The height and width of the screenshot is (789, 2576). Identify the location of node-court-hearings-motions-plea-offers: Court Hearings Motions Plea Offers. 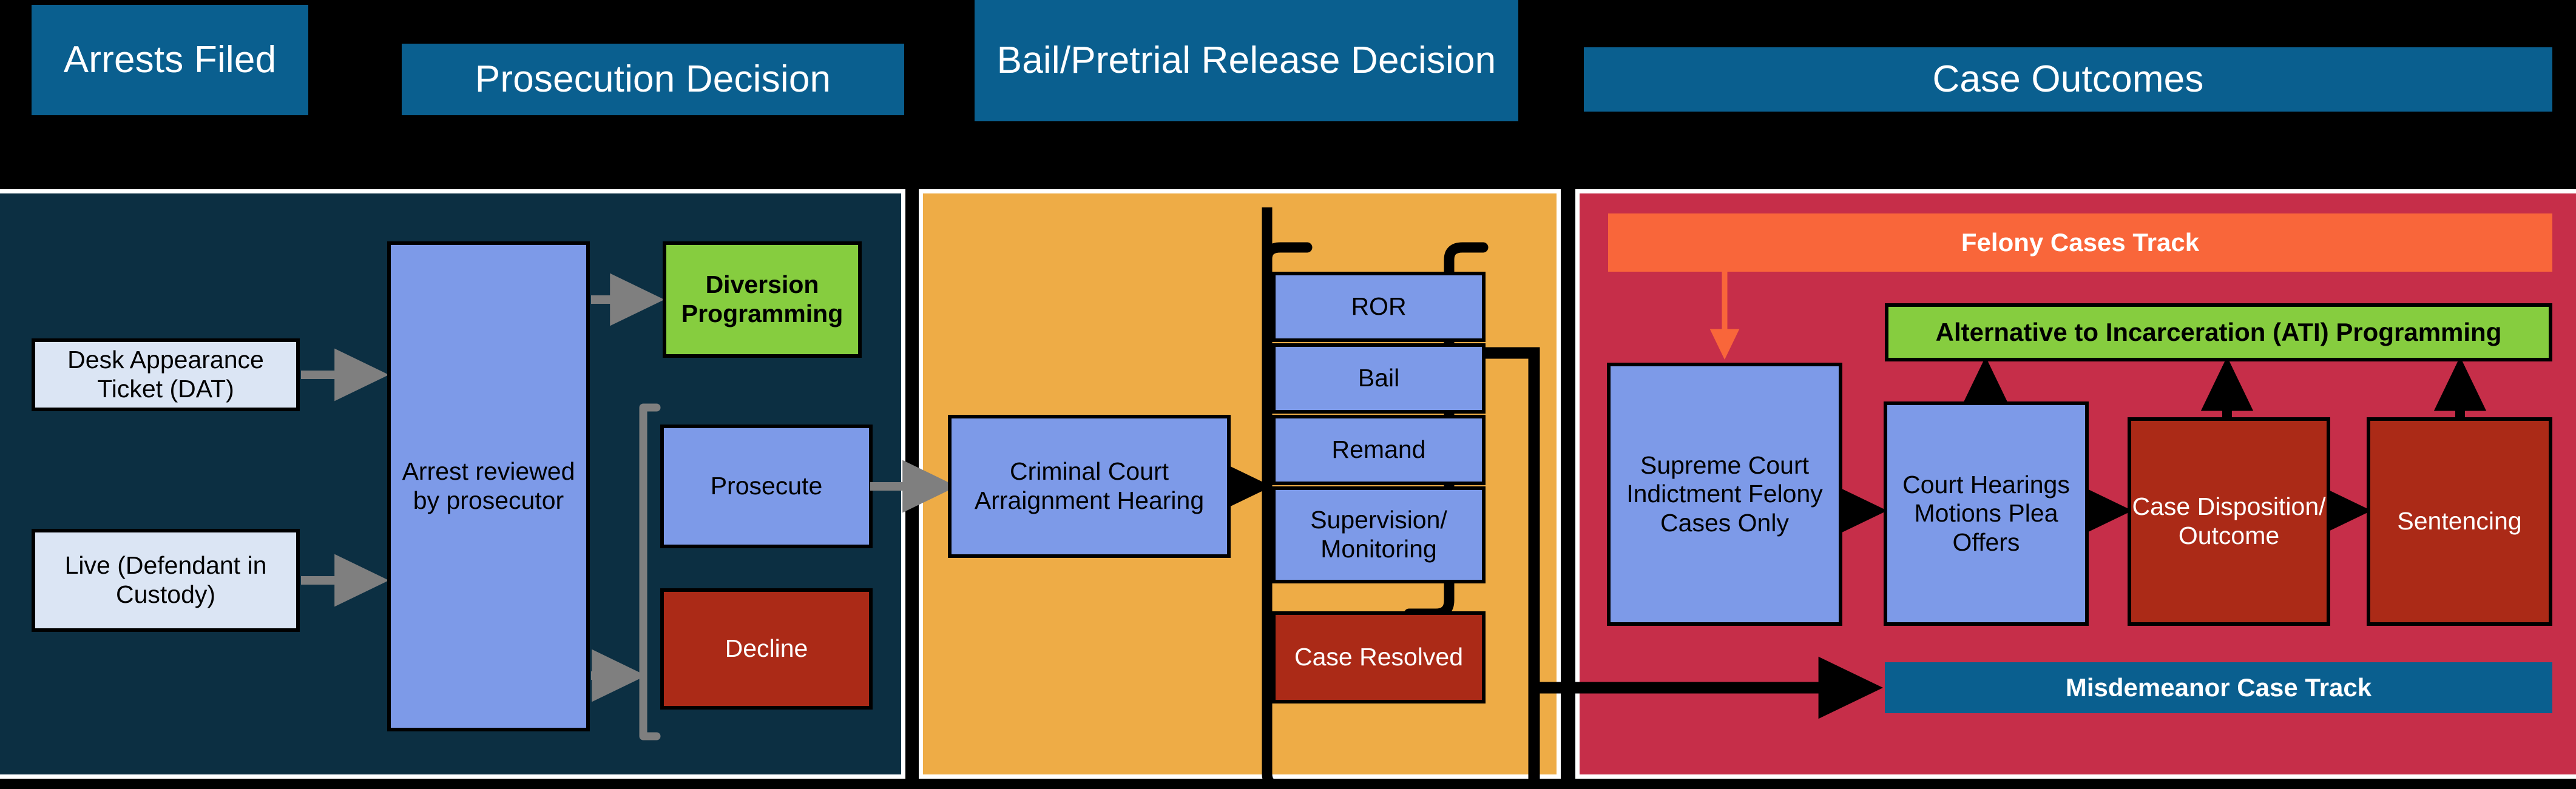
(1986, 513).